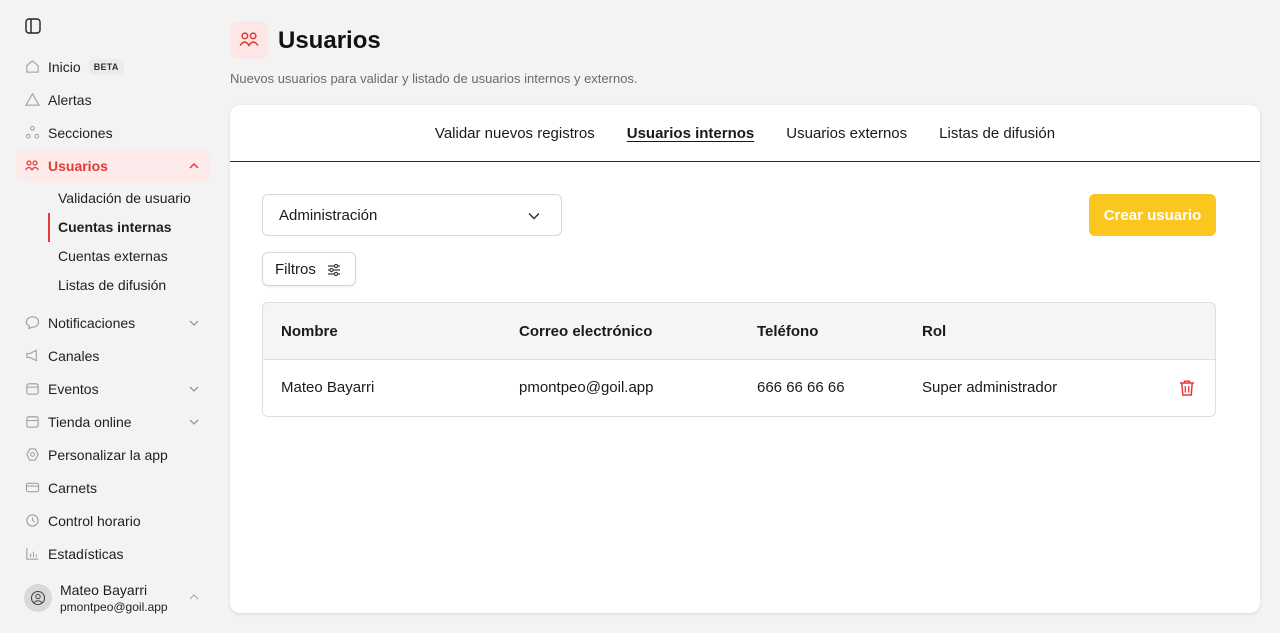 This screenshot has width=1280, height=633. What do you see at coordinates (1152, 215) in the screenshot?
I see `create-user-button: Crear usuario` at bounding box center [1152, 215].